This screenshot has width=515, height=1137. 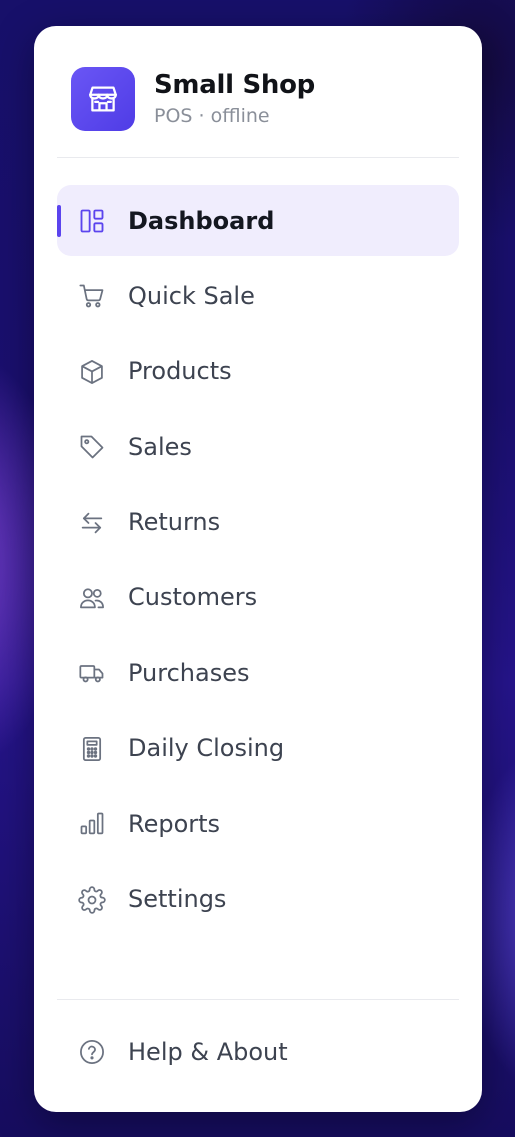 What do you see at coordinates (160, 446) in the screenshot?
I see `sidebar-item-label: Sales` at bounding box center [160, 446].